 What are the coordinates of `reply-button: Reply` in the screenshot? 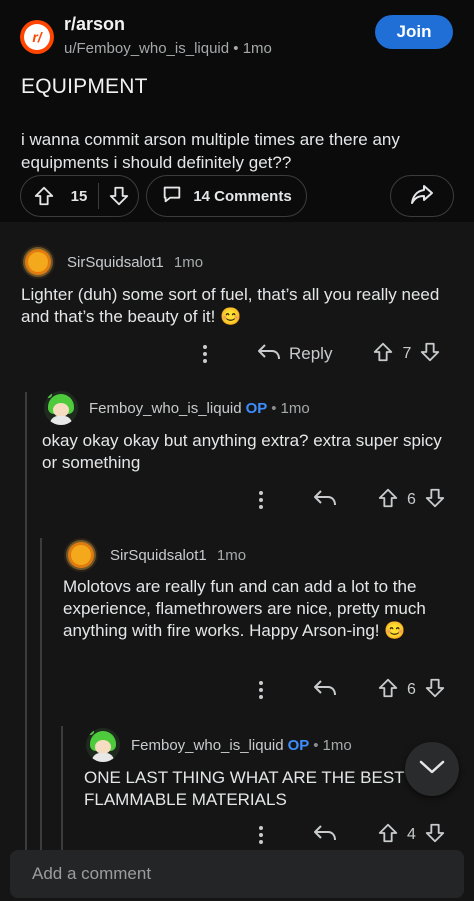 It's located at (294, 354).